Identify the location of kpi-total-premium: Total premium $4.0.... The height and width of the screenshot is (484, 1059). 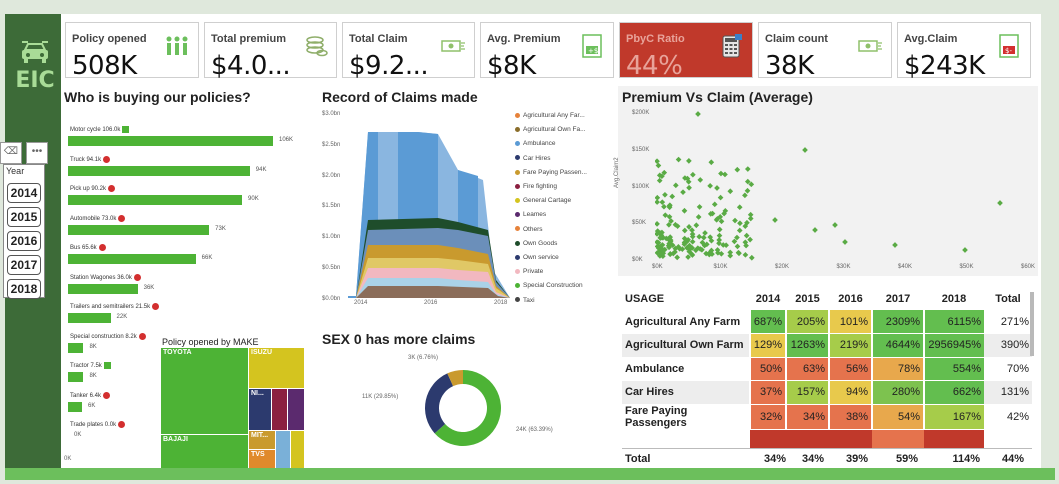
(270, 51).